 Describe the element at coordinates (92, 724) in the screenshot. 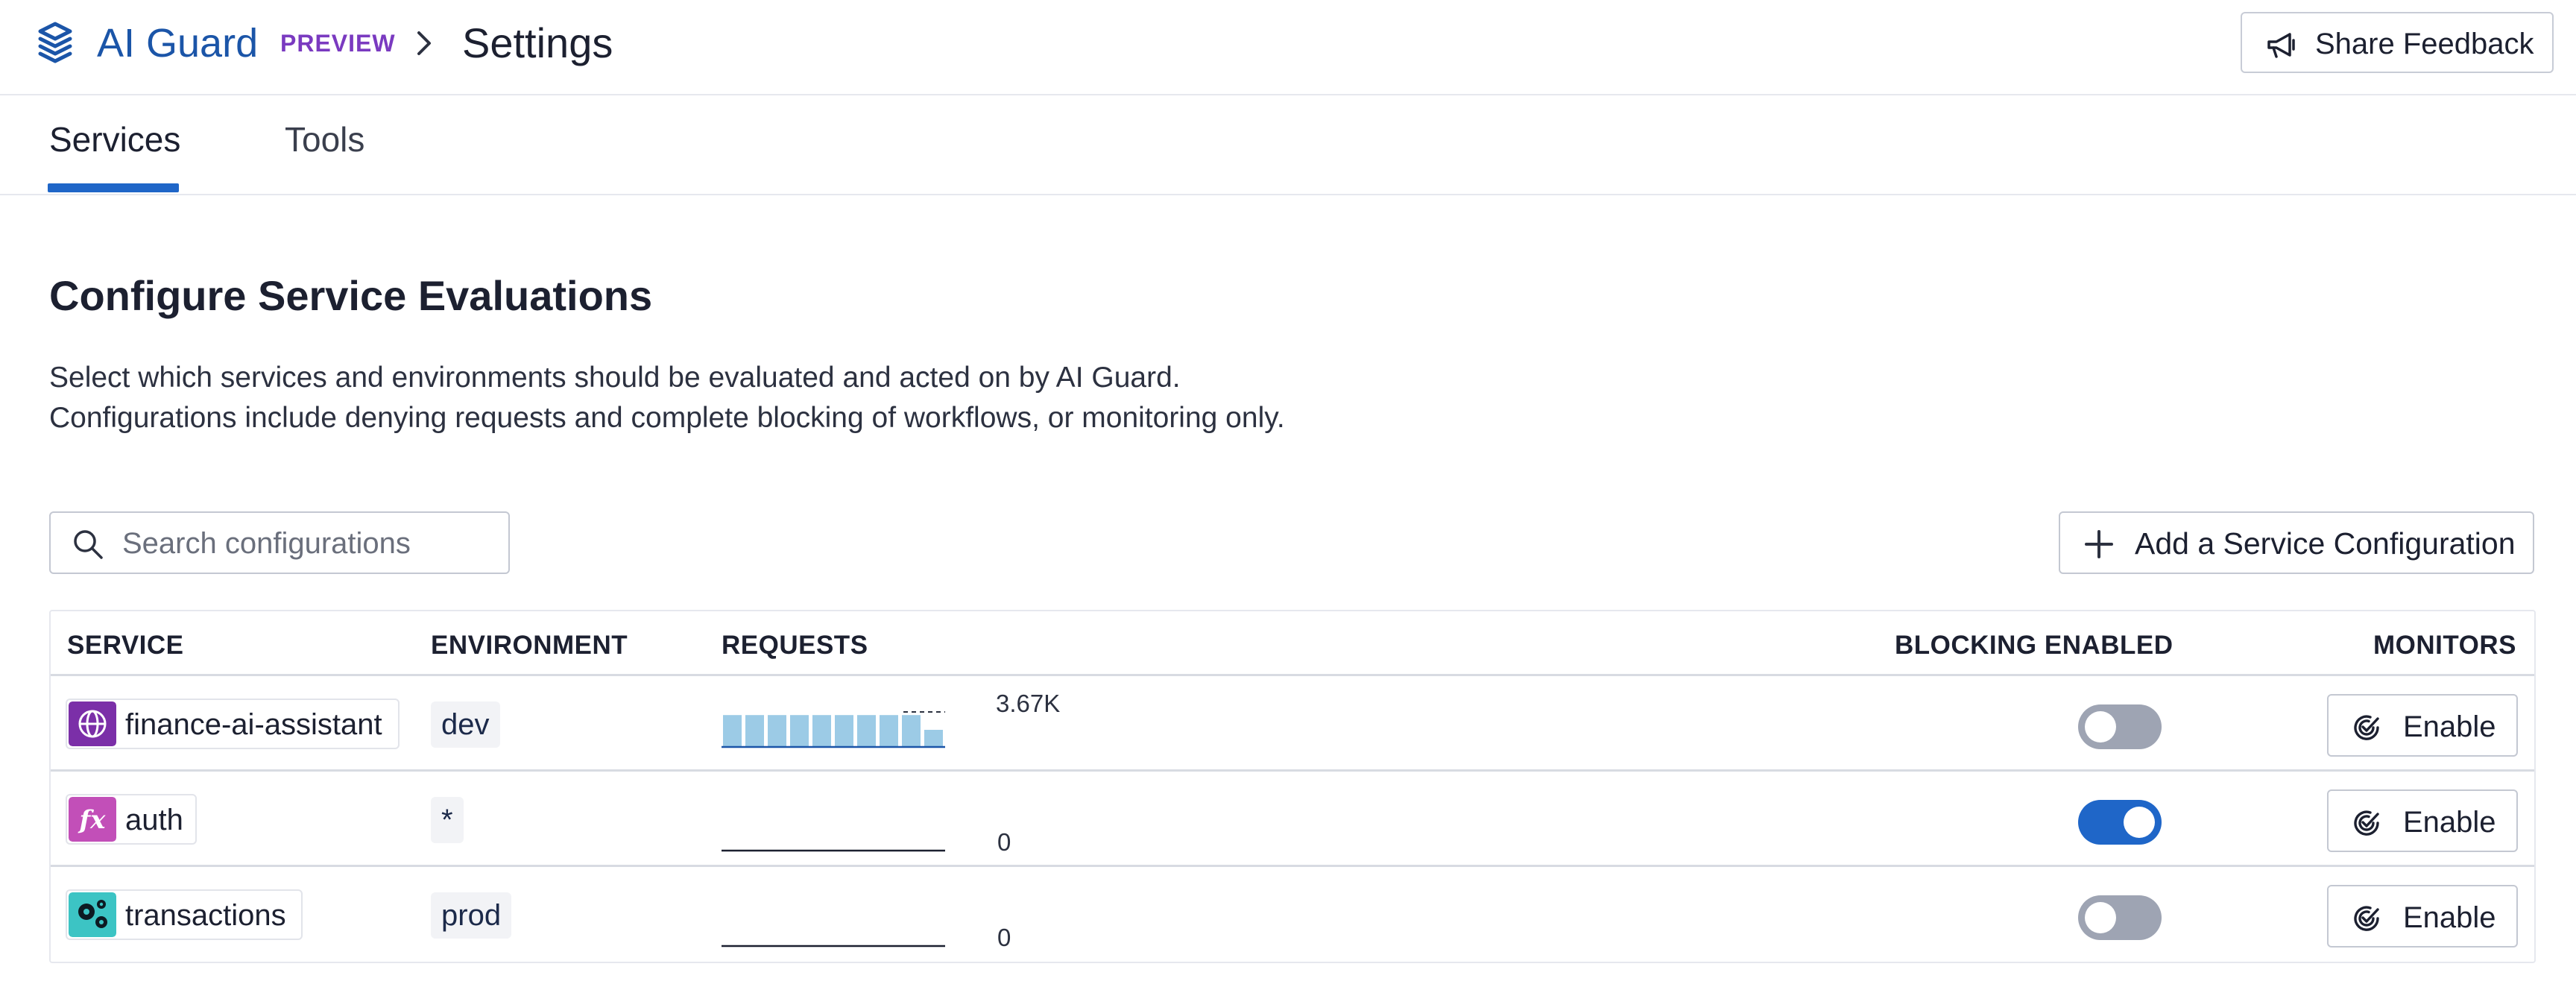

I see `globe-icon` at that location.